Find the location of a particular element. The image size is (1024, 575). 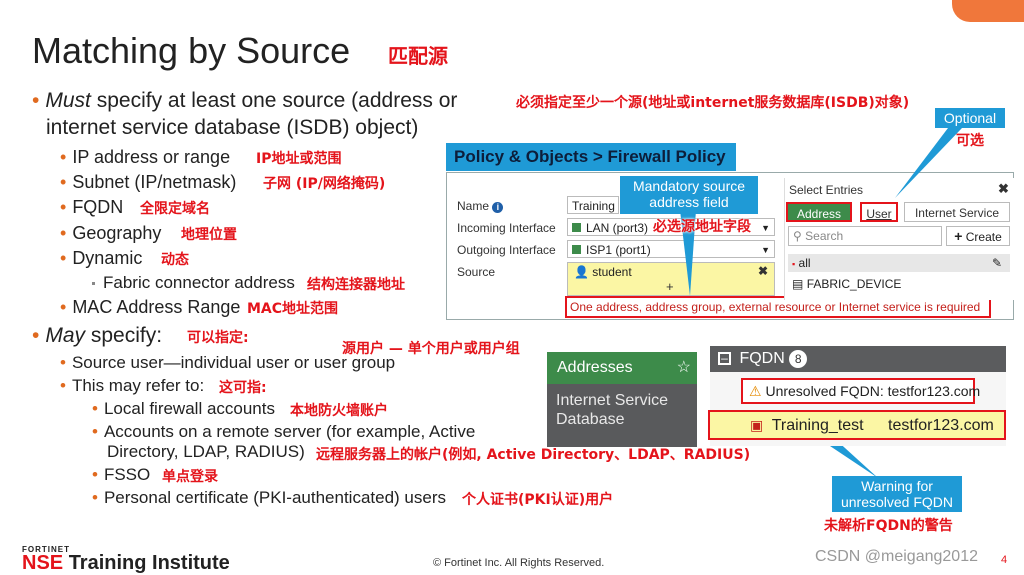

star-icon: ☆ is located at coordinates (684, 368).